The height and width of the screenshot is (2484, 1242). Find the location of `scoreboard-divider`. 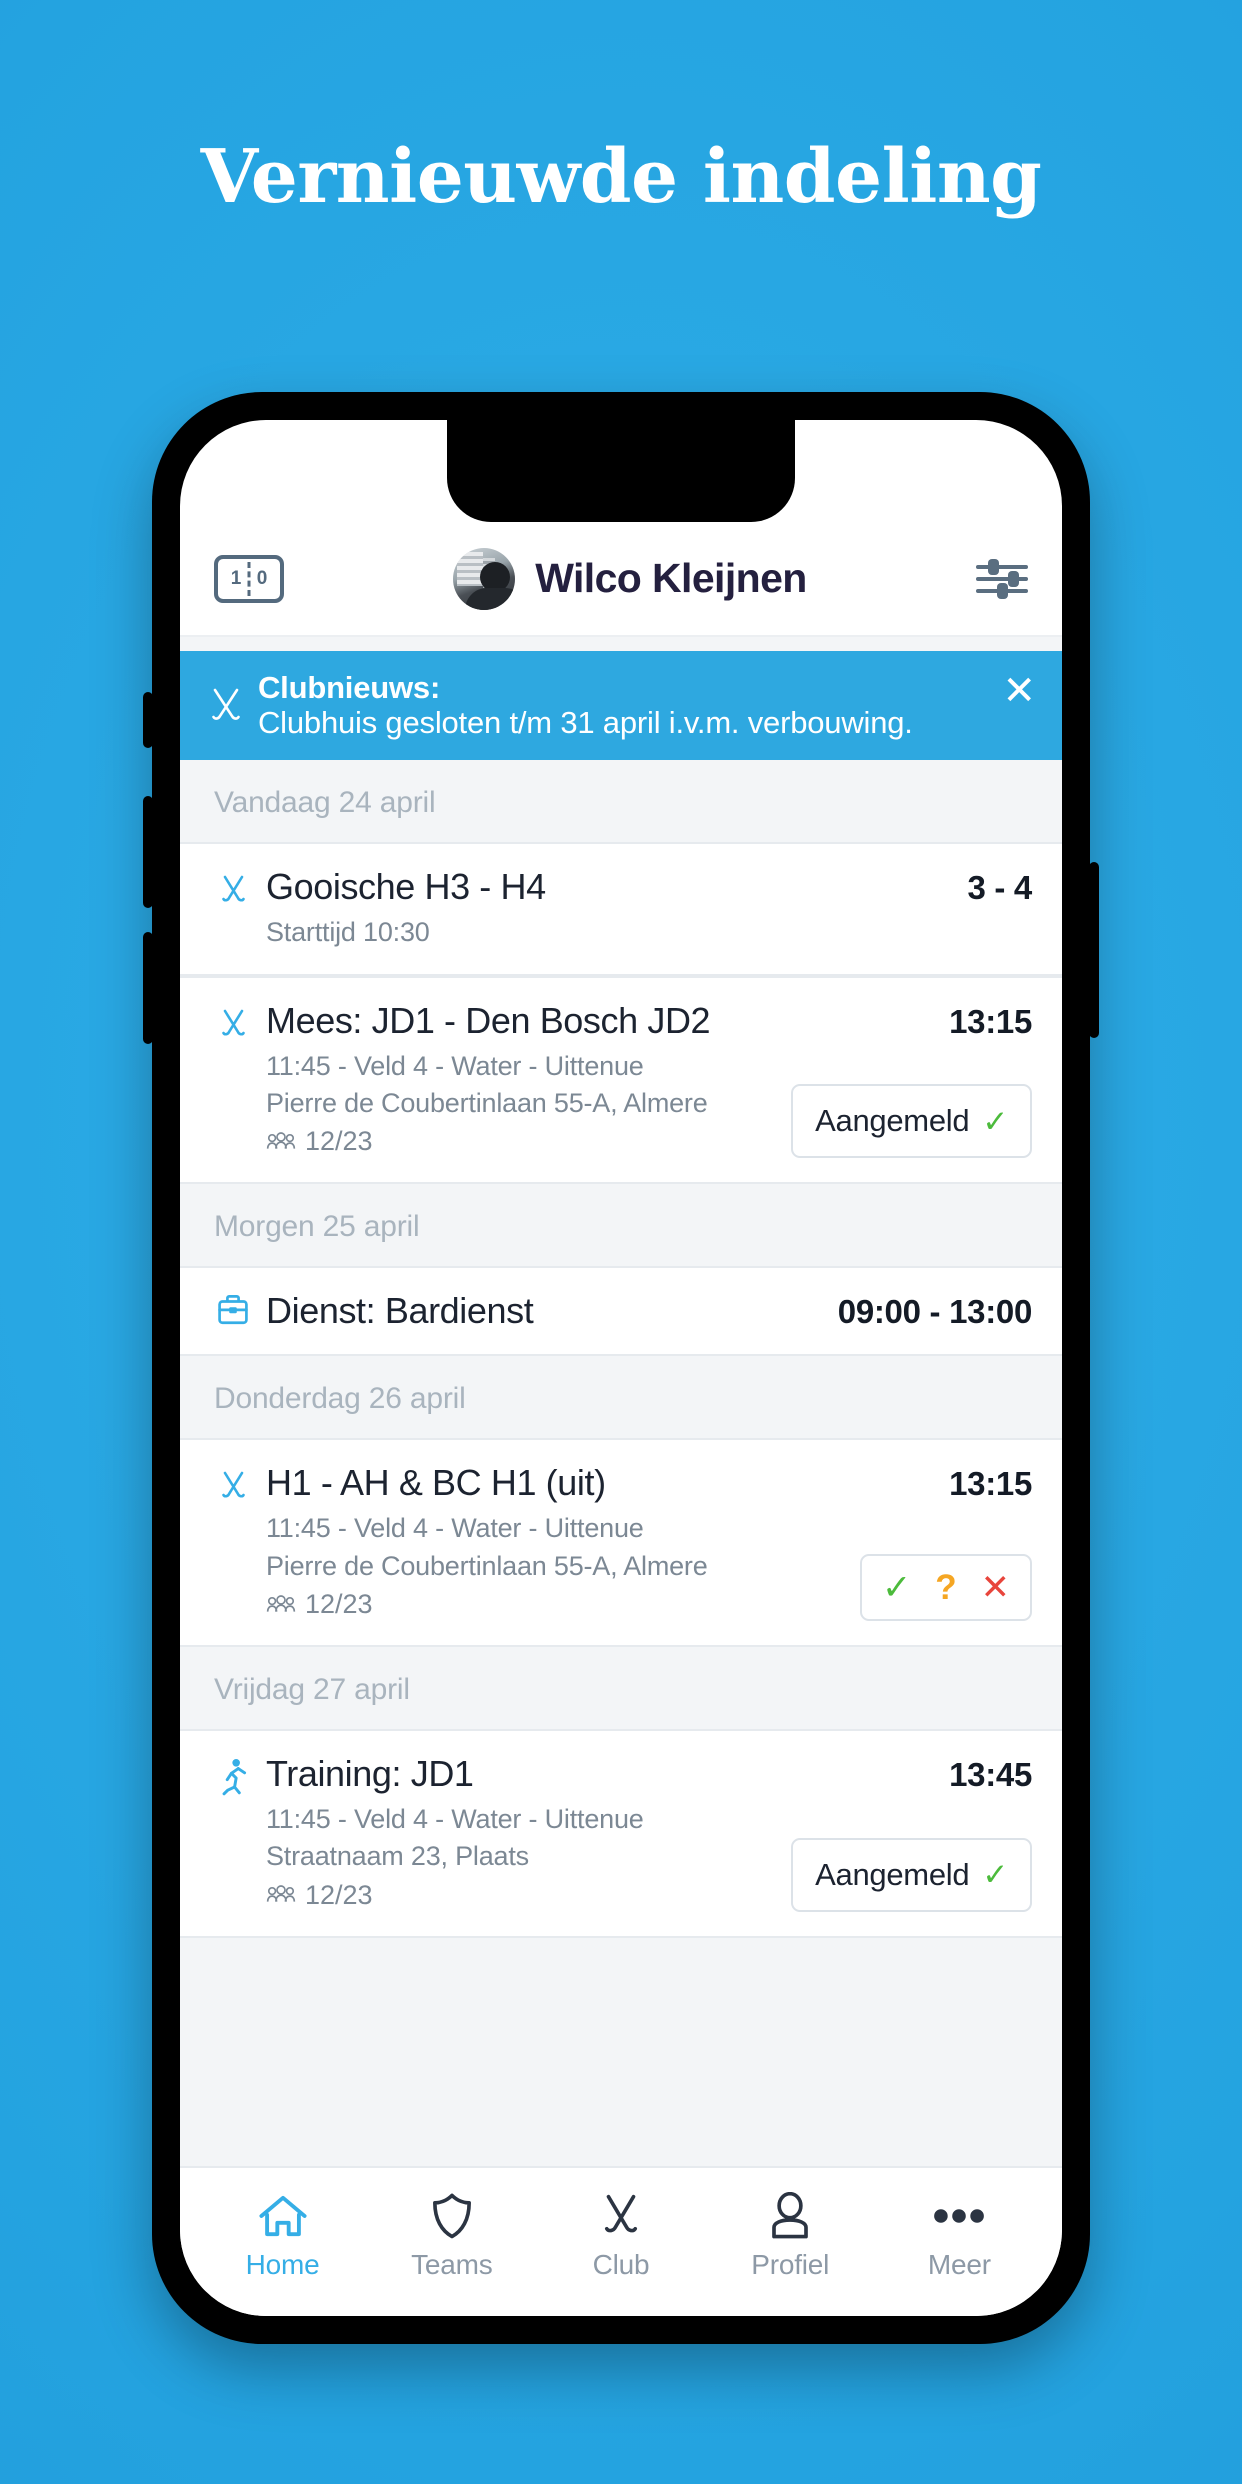

scoreboard-divider is located at coordinates (249, 578).